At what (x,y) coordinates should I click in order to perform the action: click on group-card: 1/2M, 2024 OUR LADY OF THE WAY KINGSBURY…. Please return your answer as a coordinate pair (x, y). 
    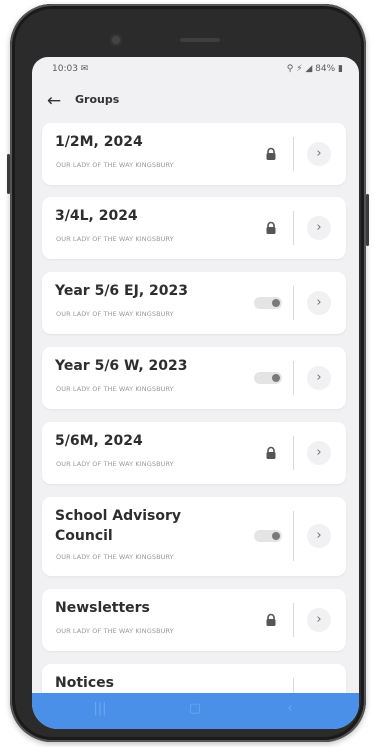
    Looking at the image, I should click on (194, 154).